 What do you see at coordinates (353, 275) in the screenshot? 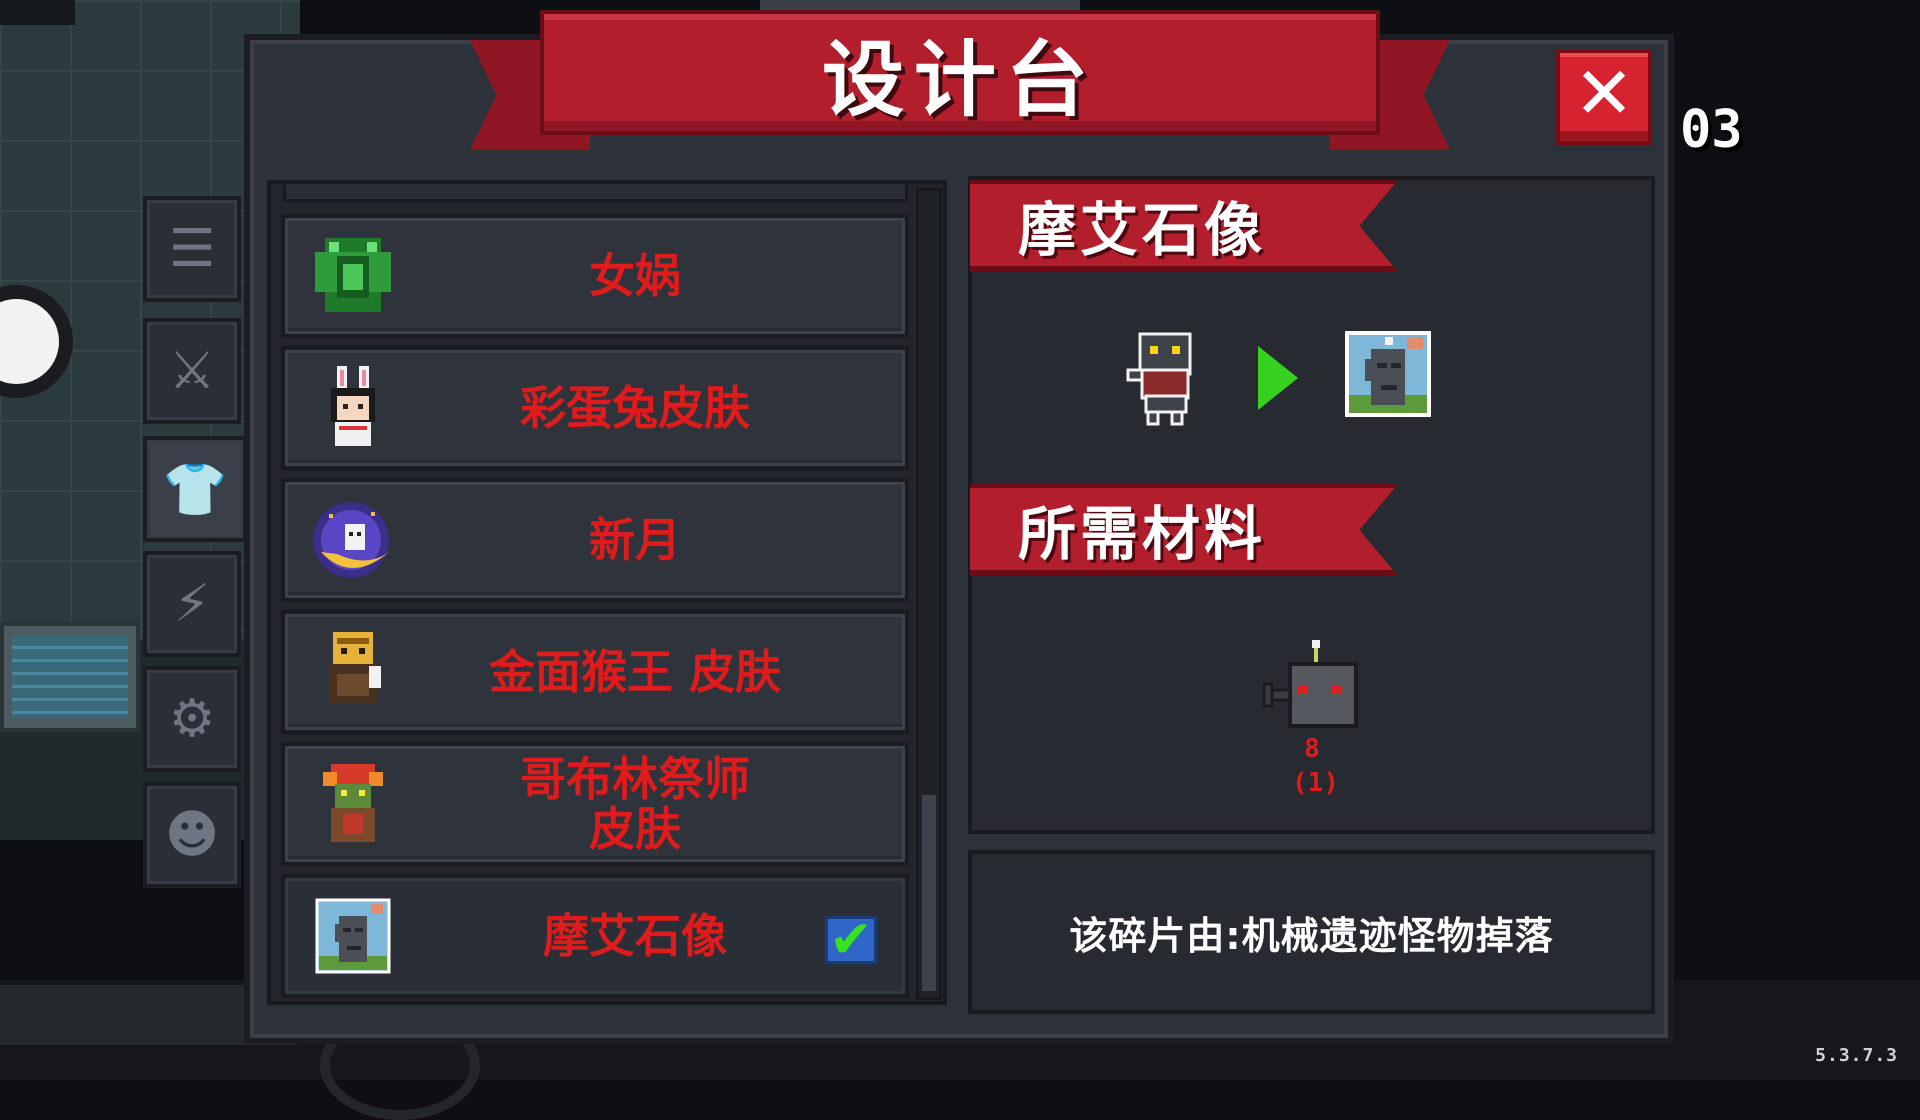
I see `nuwa-icon` at bounding box center [353, 275].